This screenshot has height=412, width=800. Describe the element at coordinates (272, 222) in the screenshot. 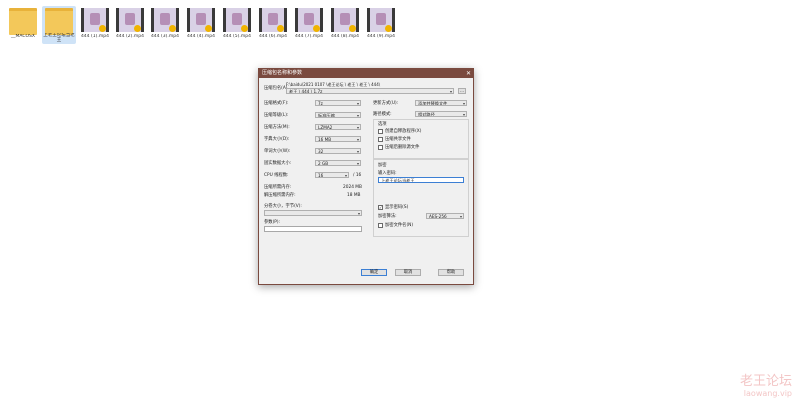

I see `params-label: 参数(P):` at that location.